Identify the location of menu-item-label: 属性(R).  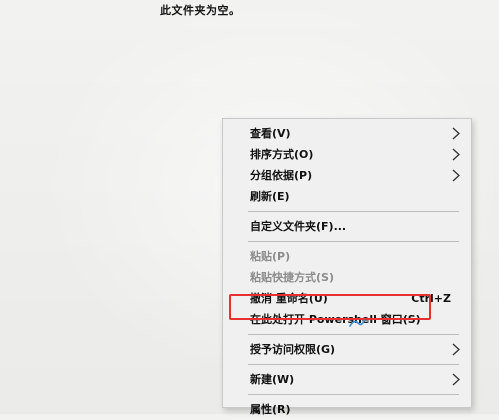
(270, 409).